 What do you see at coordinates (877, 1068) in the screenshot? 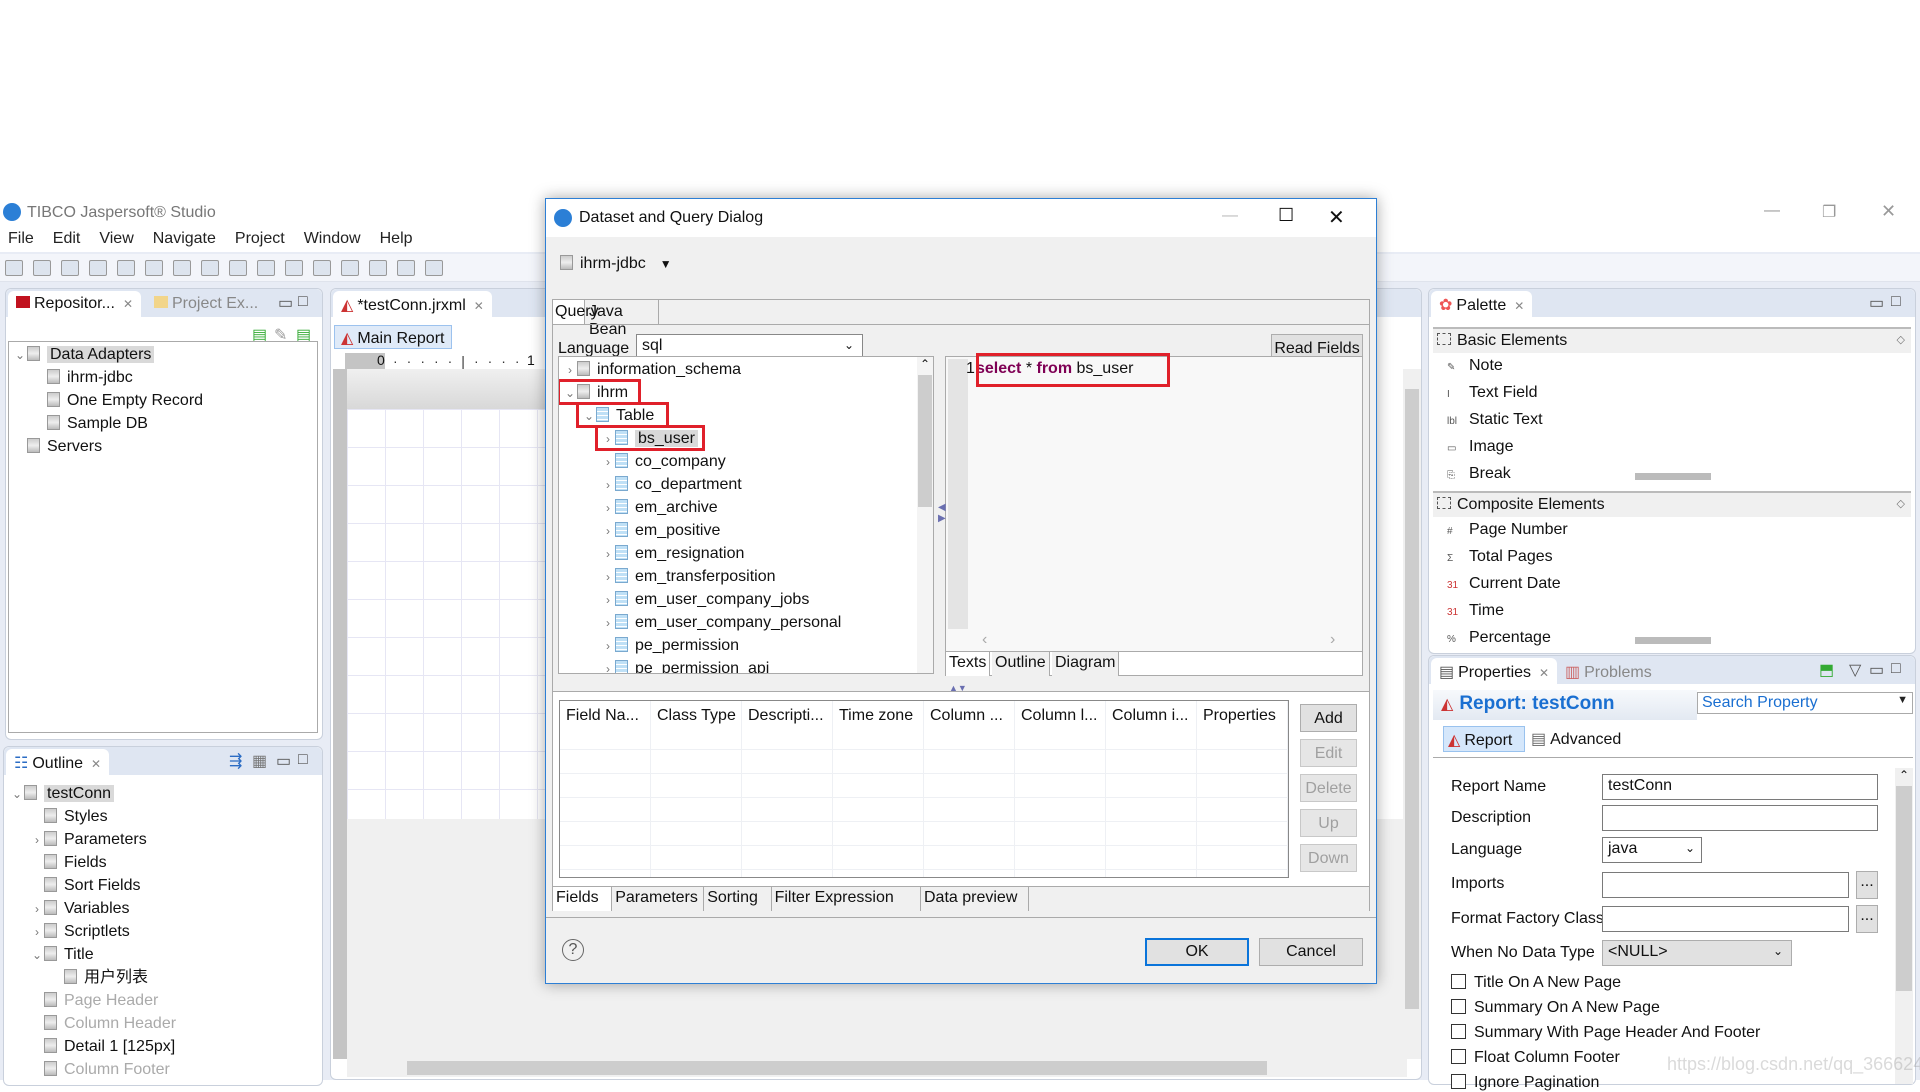
I see `horizontal-scrollbar` at bounding box center [877, 1068].